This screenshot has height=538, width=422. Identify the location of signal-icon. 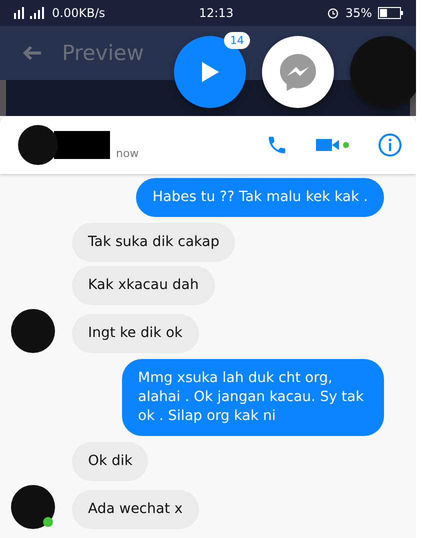
(29, 13).